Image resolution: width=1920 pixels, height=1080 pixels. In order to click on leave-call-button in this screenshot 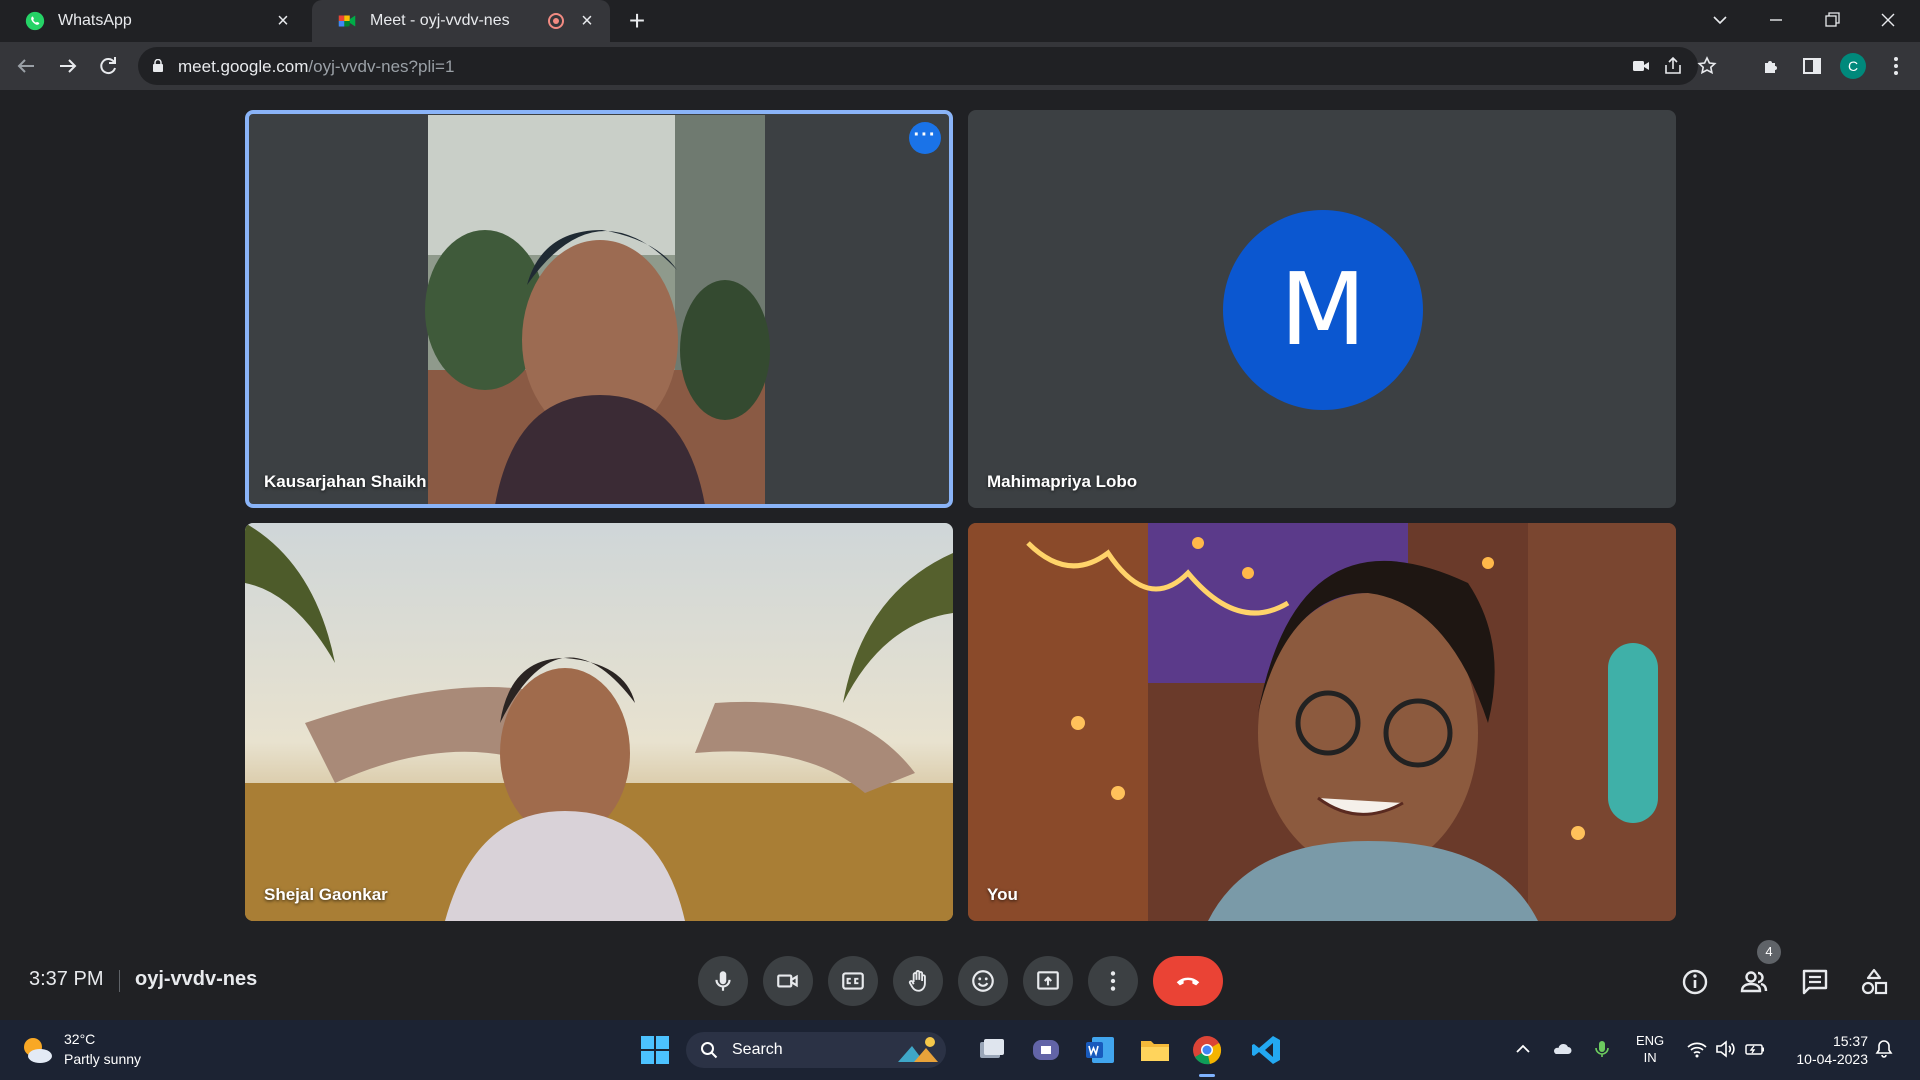, I will do `click(1188, 981)`.